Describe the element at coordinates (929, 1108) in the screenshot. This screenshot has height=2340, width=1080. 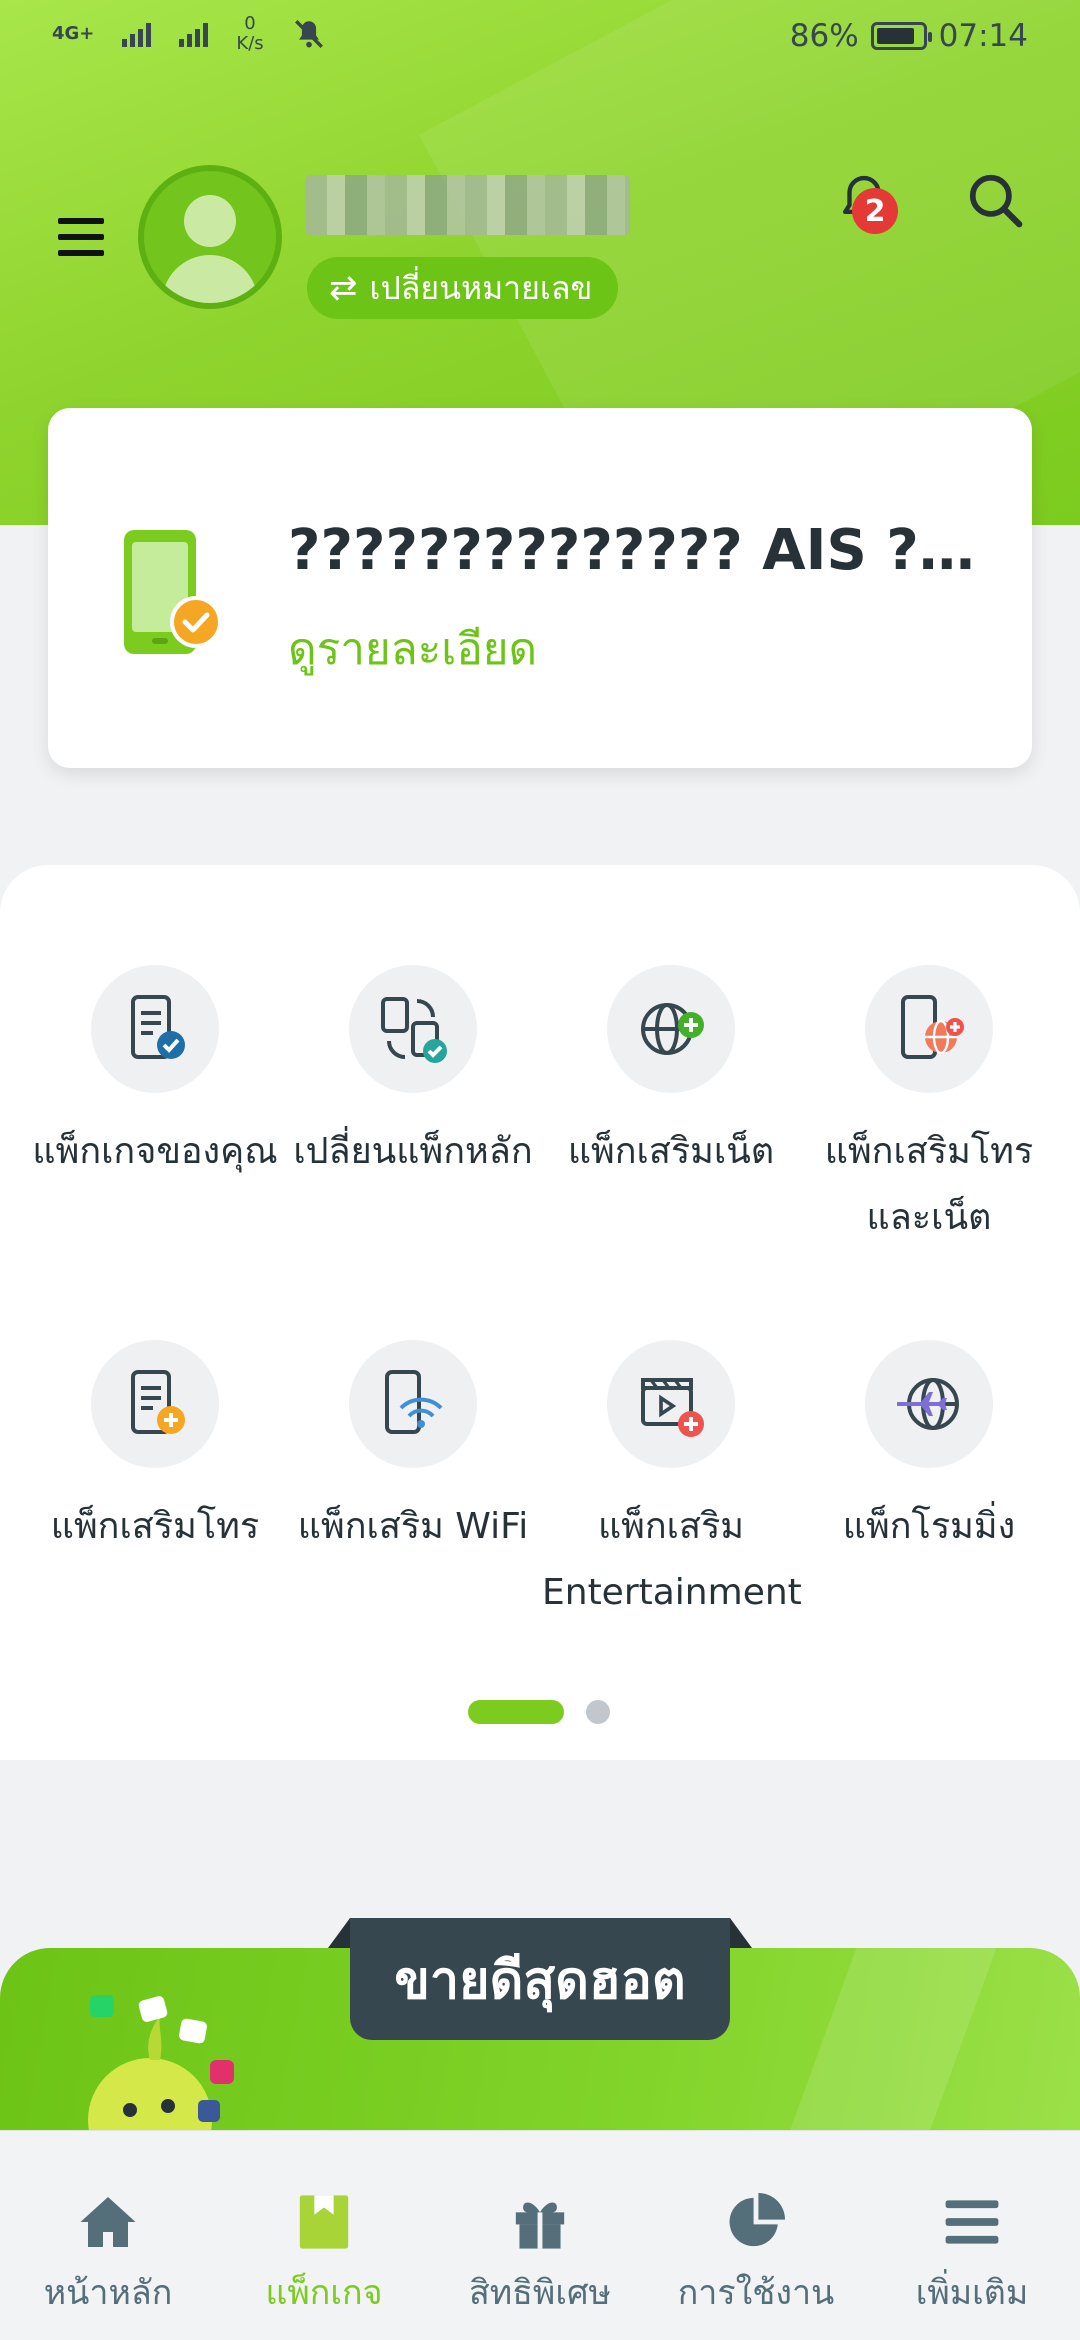
I see `grid-item-call-and-net-addon: แพ็กเสริมโทรและเน็ต` at that location.